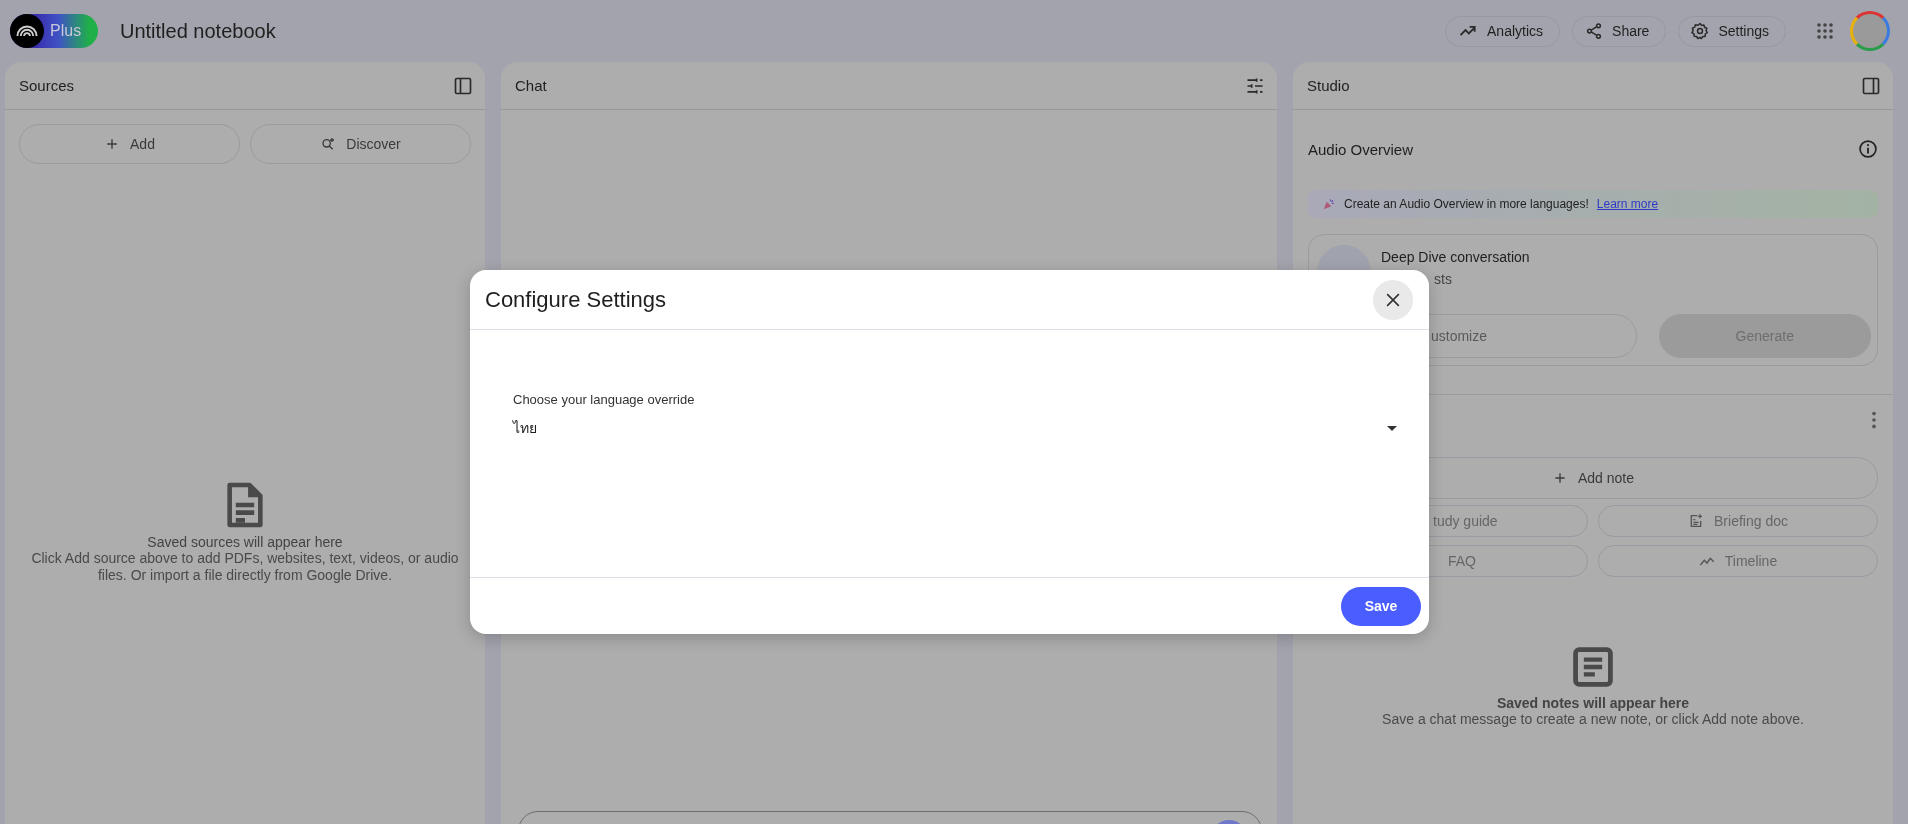  I want to click on banner-text: Create an Audio Overview in more languages!, so click(1466, 204).